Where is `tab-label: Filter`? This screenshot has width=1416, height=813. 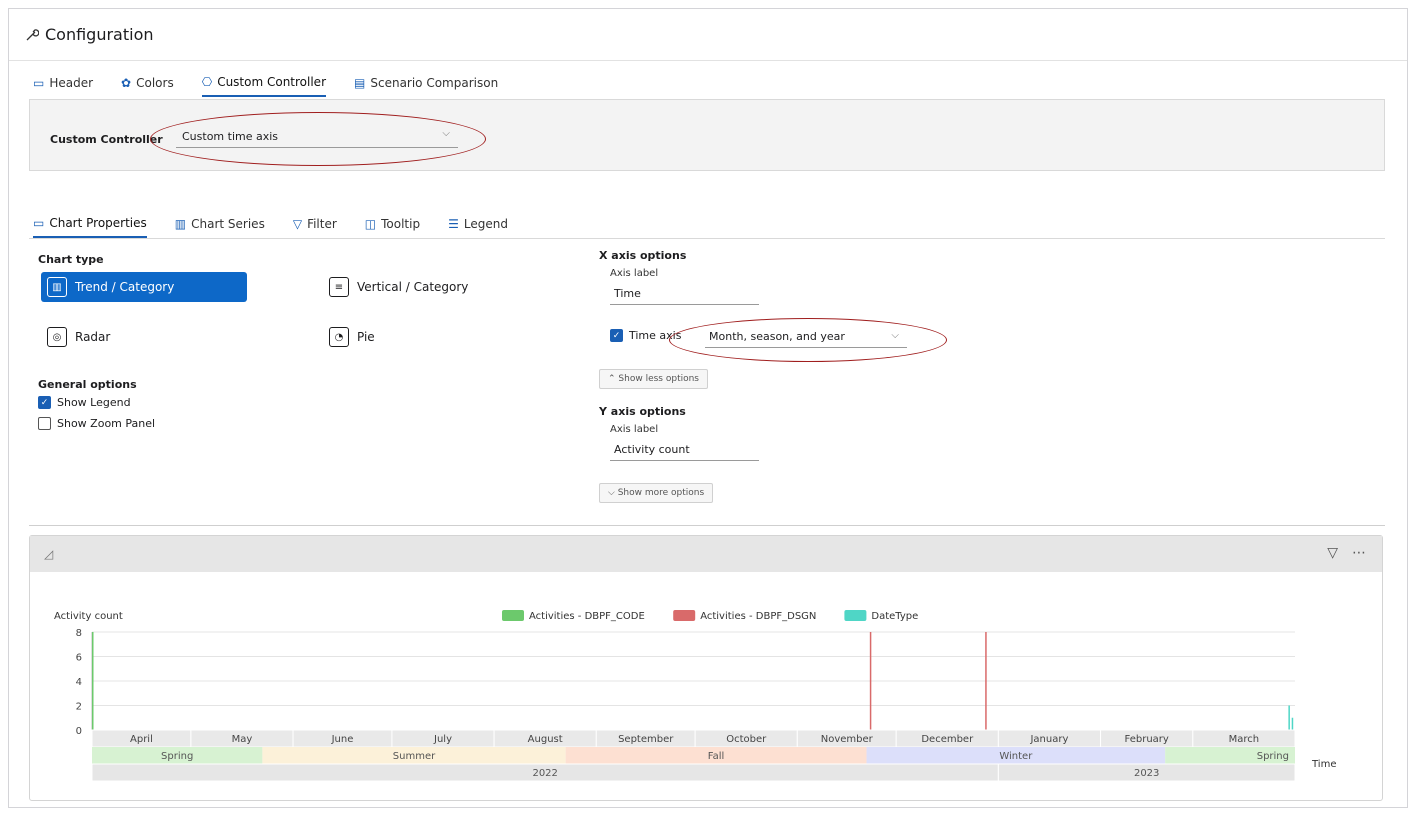
tab-label: Filter is located at coordinates (322, 224).